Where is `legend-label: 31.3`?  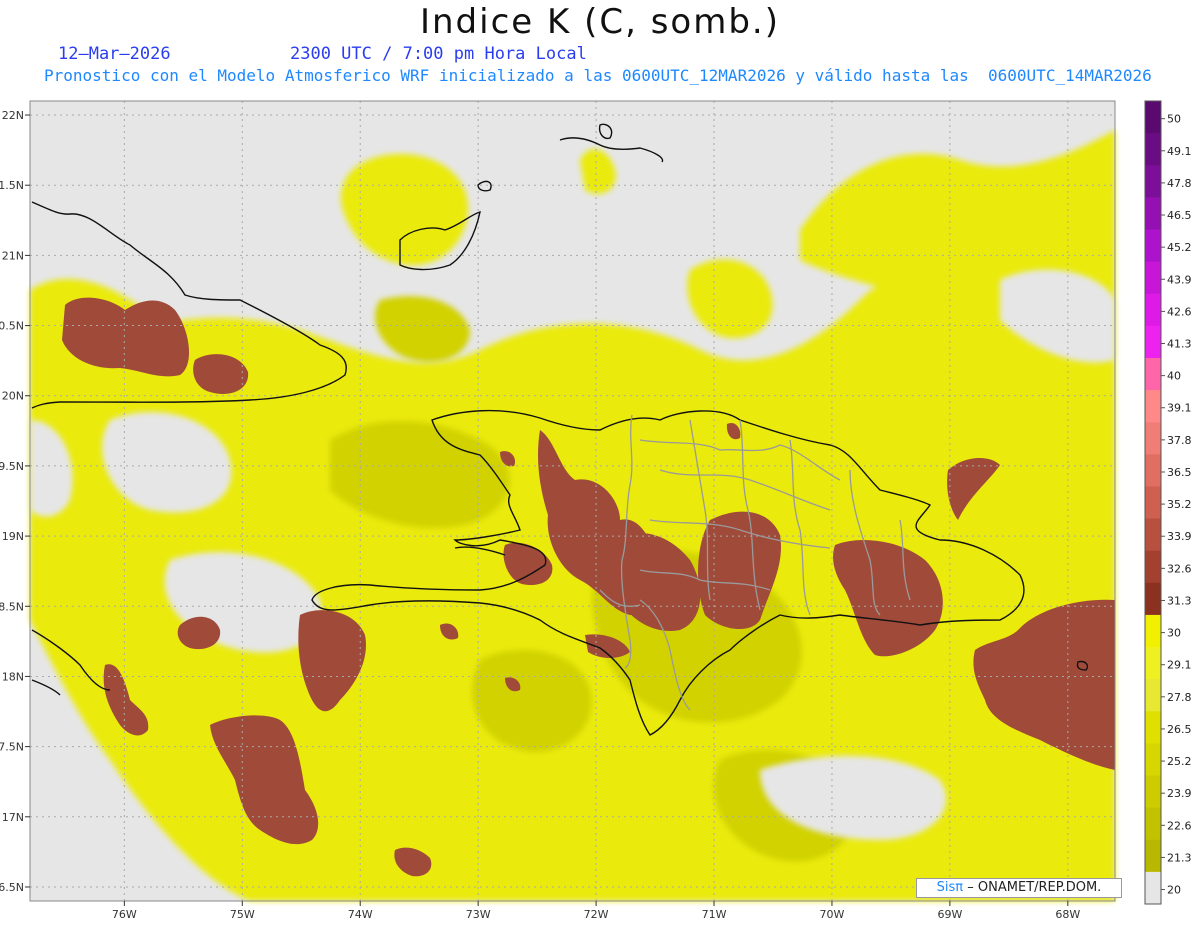 legend-label: 31.3 is located at coordinates (1179, 600).